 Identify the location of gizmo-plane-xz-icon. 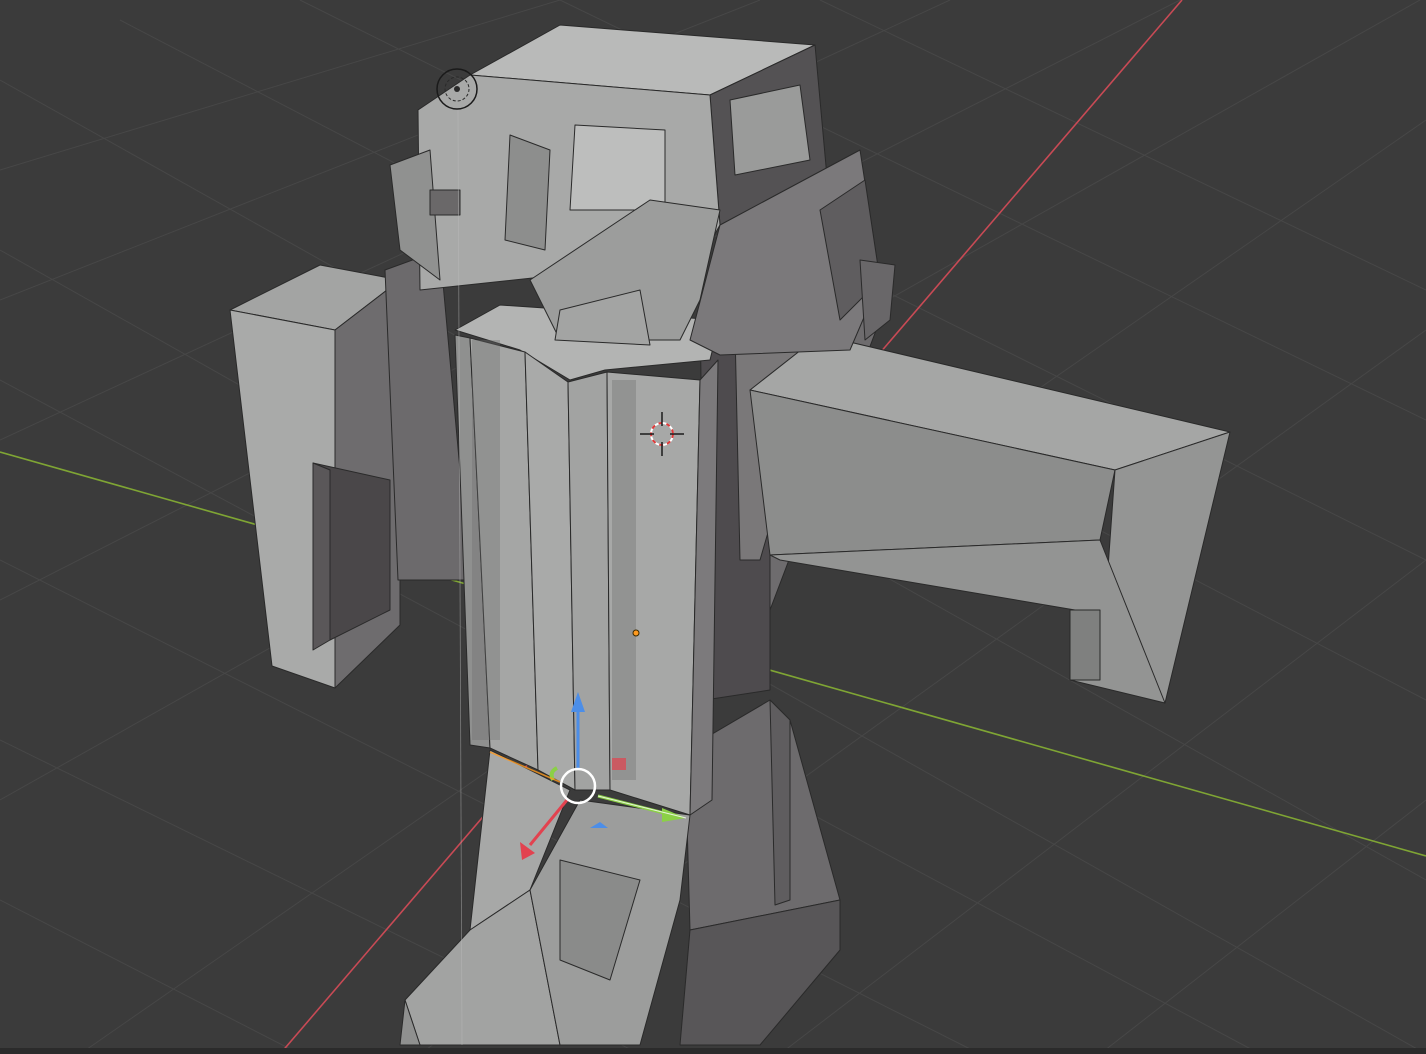
(619, 764).